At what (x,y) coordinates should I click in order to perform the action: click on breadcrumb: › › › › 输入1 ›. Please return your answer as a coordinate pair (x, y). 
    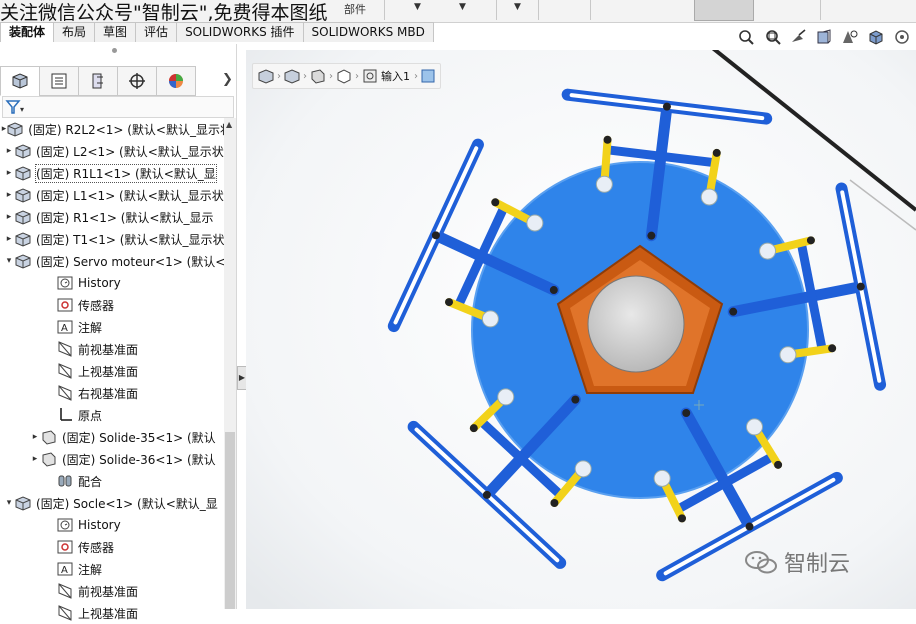
    Looking at the image, I should click on (346, 76).